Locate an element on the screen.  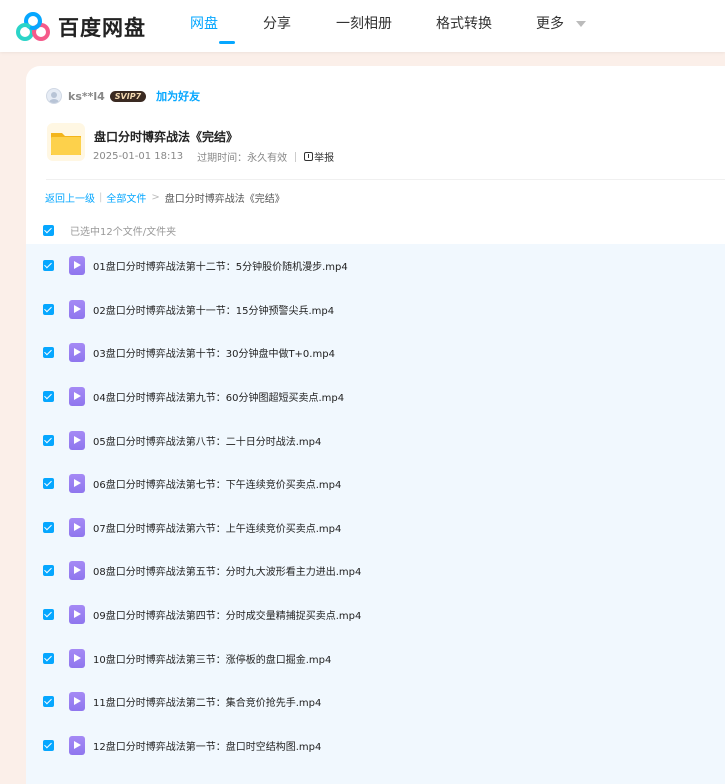
active-tab-indicator is located at coordinates (226, 42).